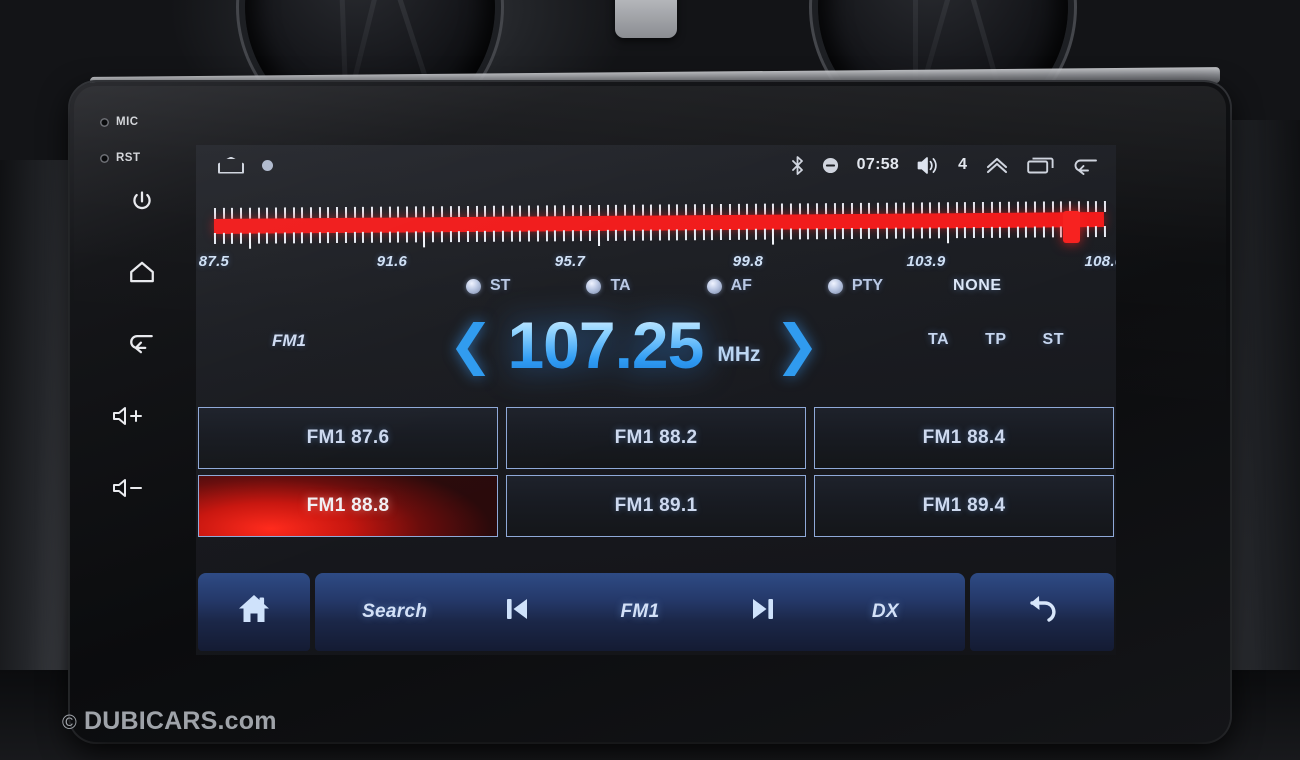  Describe the element at coordinates (739, 354) in the screenshot. I see `frequency-unit: MHz` at that location.